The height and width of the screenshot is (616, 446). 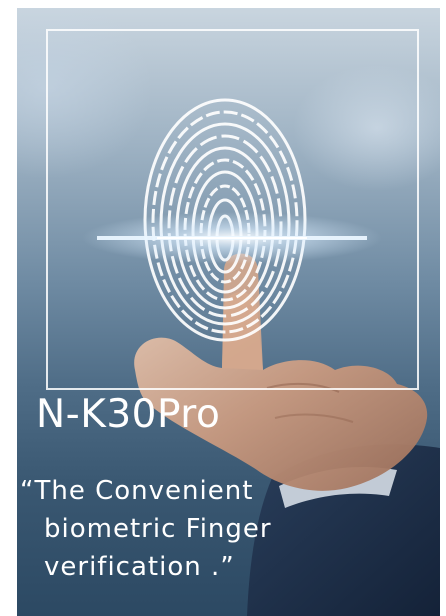 I want to click on tagline-line-2: biometric Finger, so click(x=158, y=529).